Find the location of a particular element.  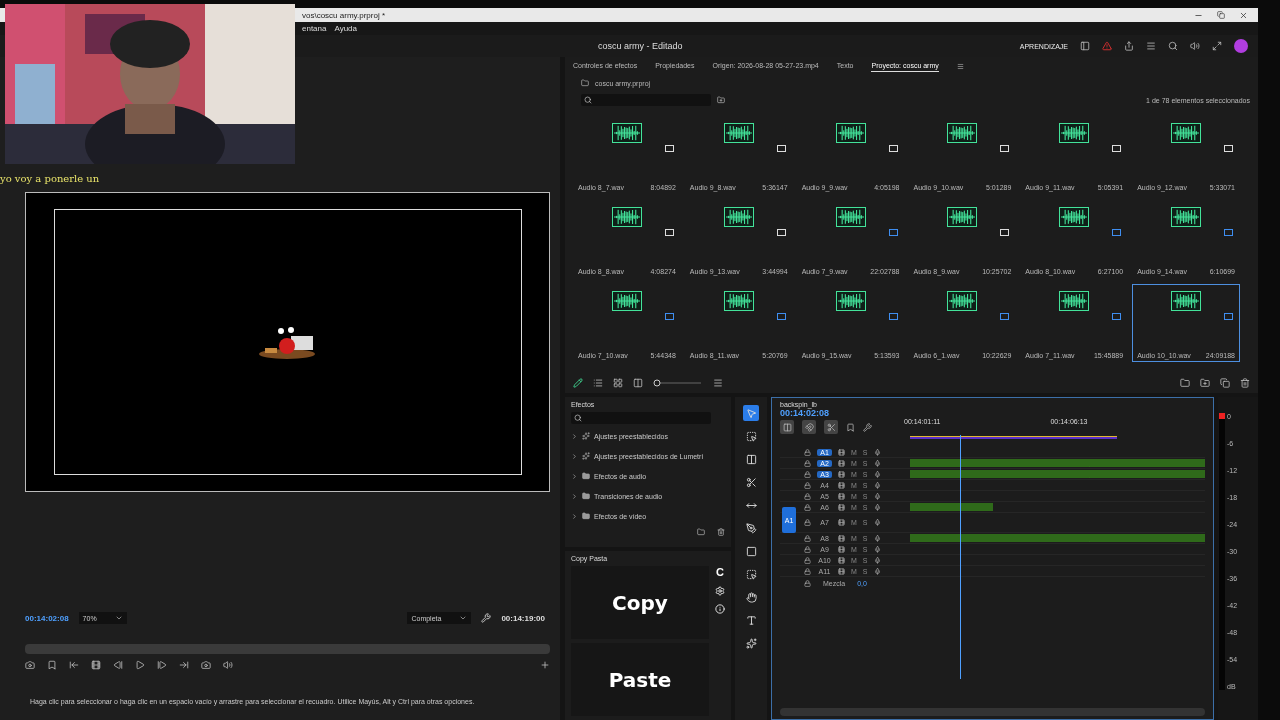

restore-icon is located at coordinates (1221, 15).